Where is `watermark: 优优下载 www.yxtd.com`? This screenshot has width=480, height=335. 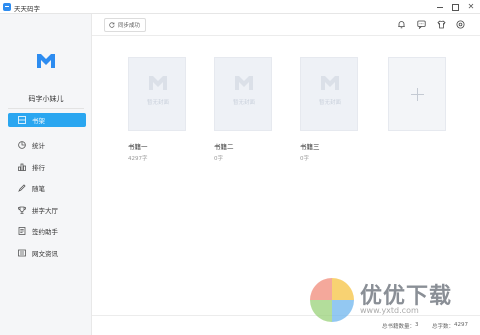 watermark: 优优下载 www.yxtd.com is located at coordinates (390, 303).